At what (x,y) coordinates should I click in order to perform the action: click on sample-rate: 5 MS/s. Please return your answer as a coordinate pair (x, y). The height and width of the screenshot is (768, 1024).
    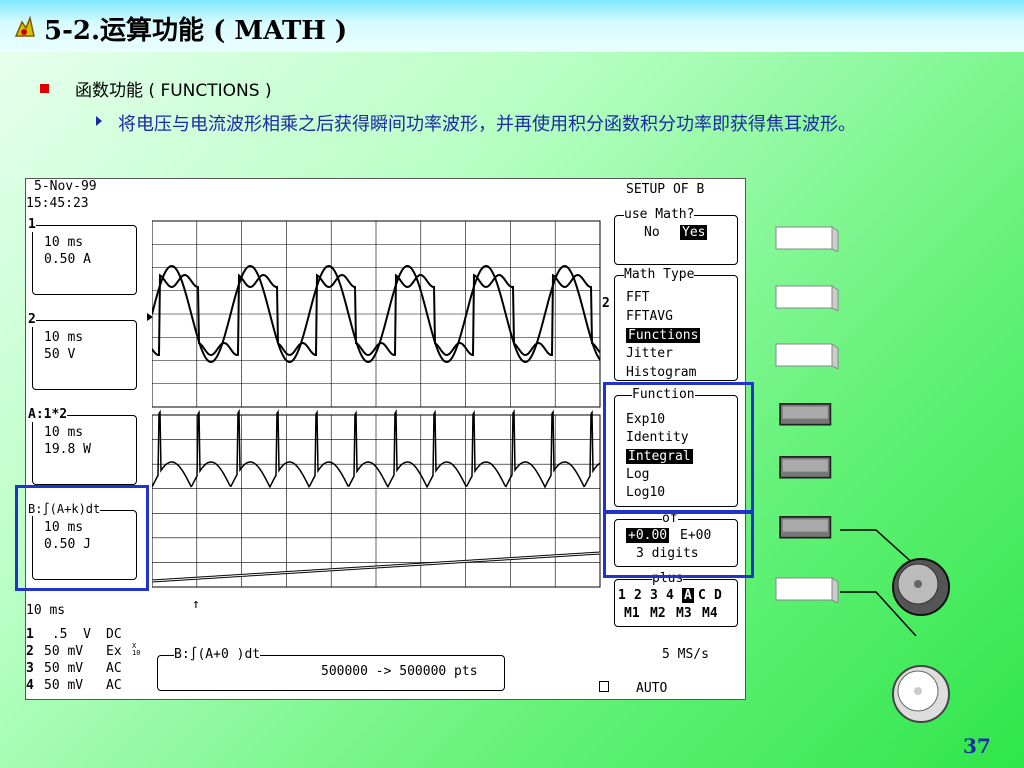
    Looking at the image, I should click on (685, 654).